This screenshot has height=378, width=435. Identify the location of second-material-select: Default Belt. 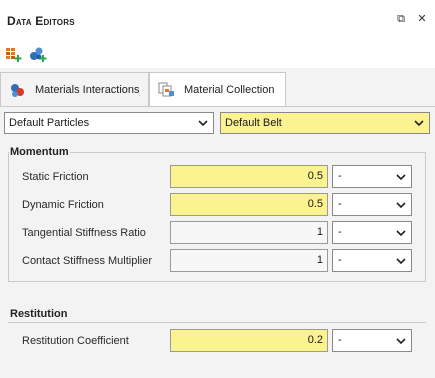
(325, 123).